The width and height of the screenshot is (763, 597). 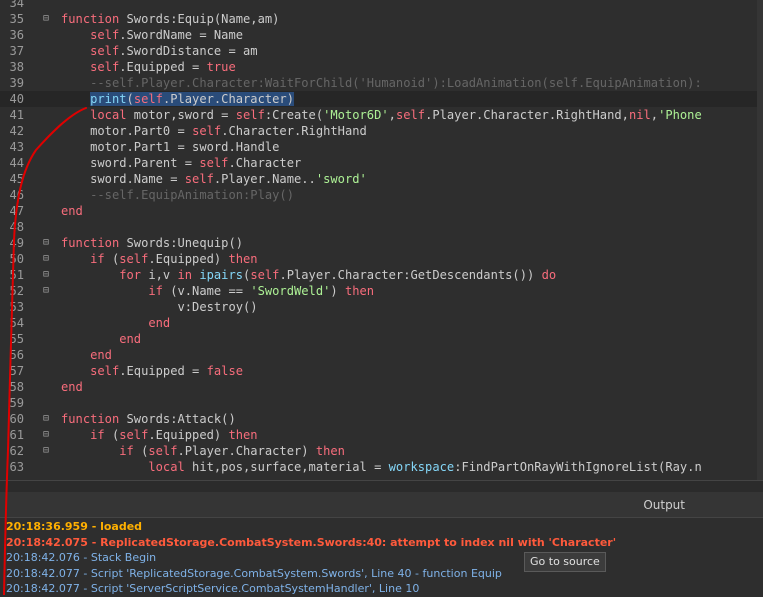 What do you see at coordinates (381, 51) in the screenshot?
I see `code-line: 37 self.SwordDistance = am` at bounding box center [381, 51].